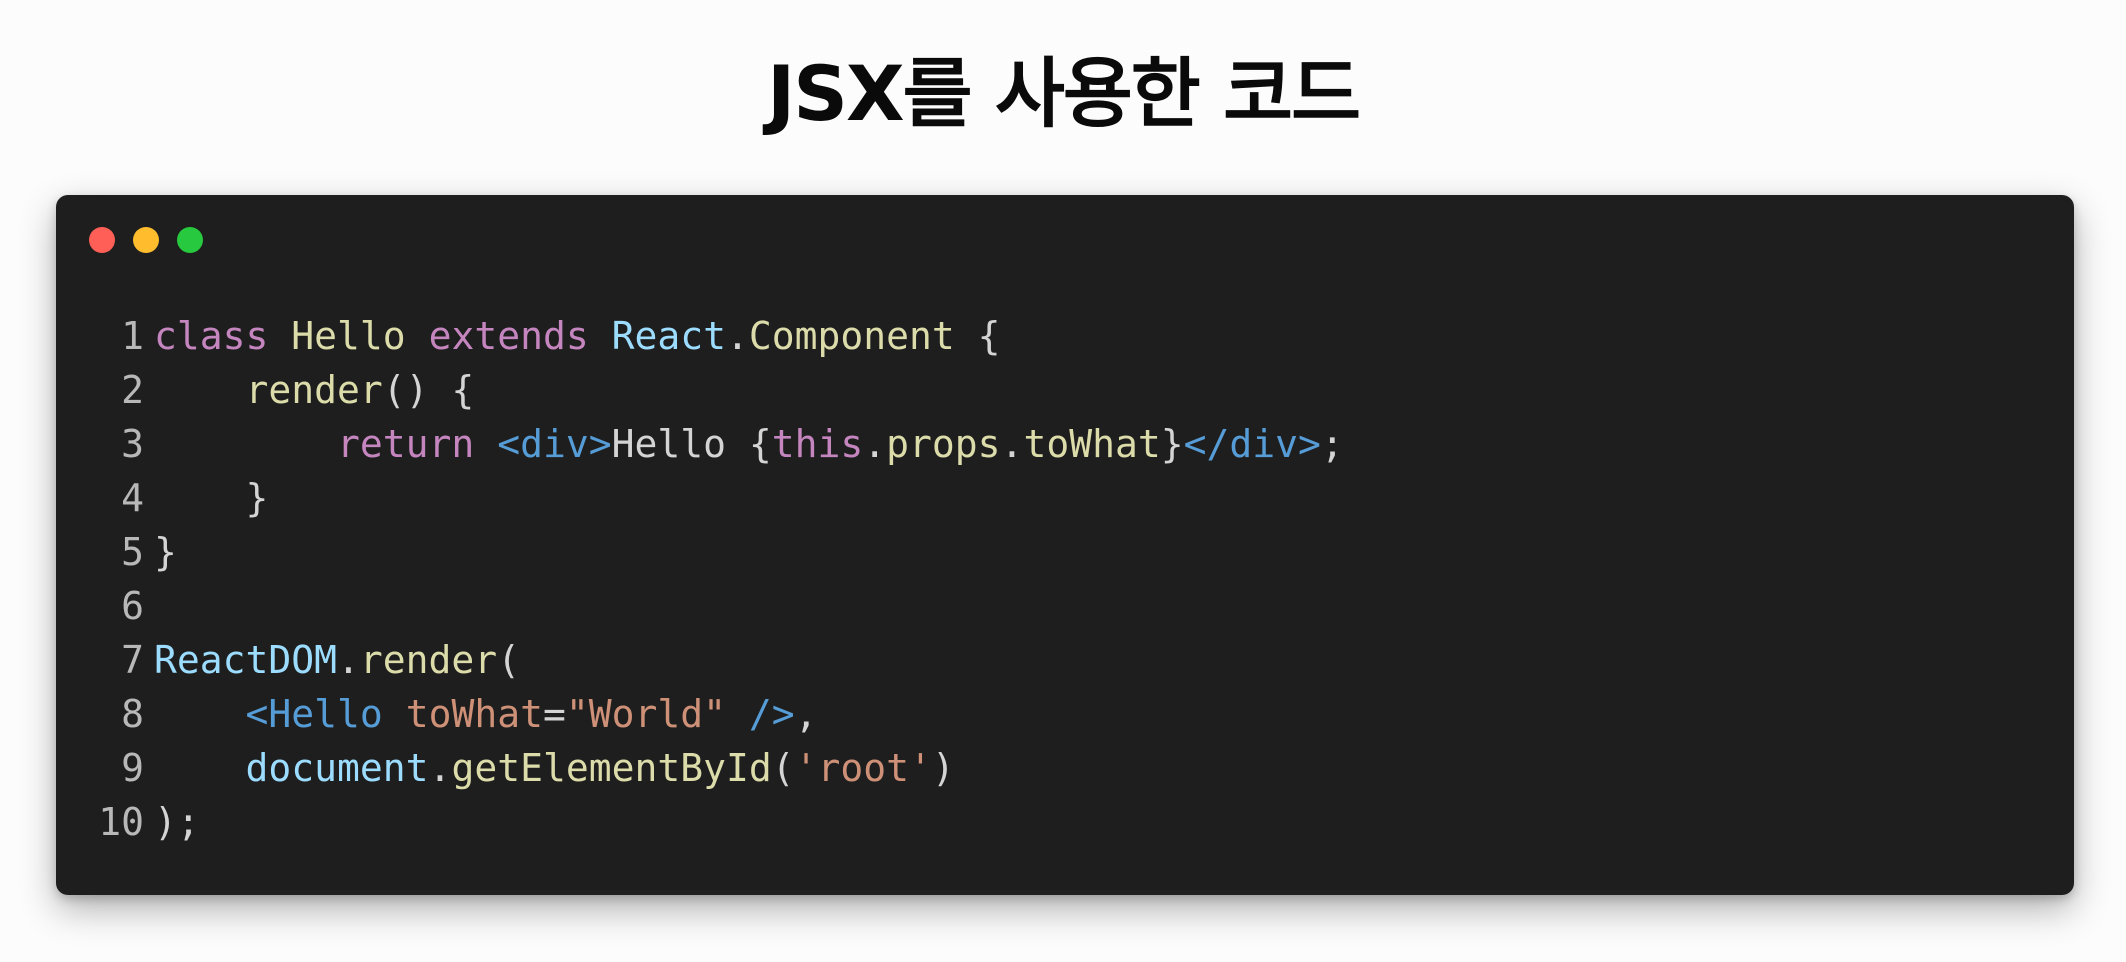 The image size is (2126, 962). Describe the element at coordinates (700, 660) in the screenshot. I see `code-line: 7 ReactDOM.render(` at that location.